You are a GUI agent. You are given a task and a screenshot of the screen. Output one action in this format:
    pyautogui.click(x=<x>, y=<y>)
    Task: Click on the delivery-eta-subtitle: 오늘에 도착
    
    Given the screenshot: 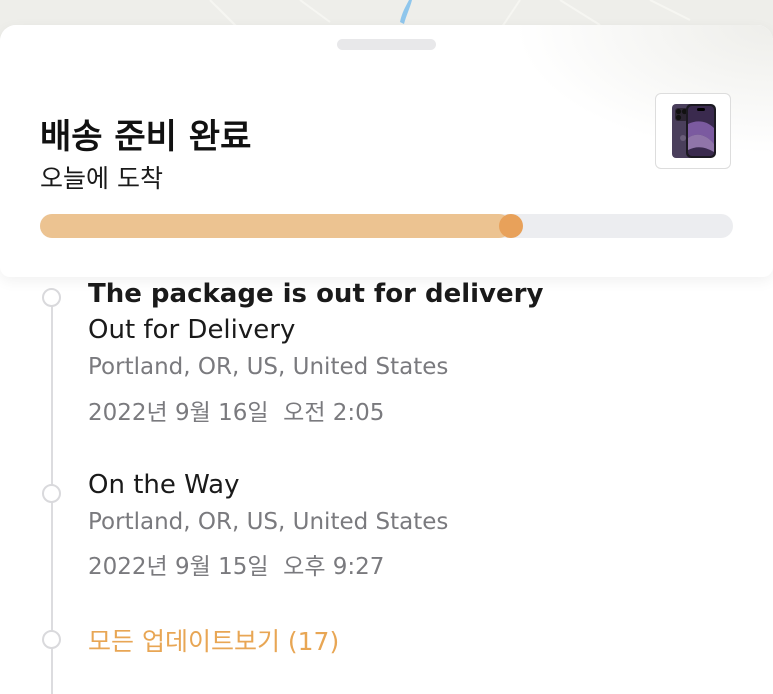 What is the action you would take?
    pyautogui.click(x=101, y=178)
    